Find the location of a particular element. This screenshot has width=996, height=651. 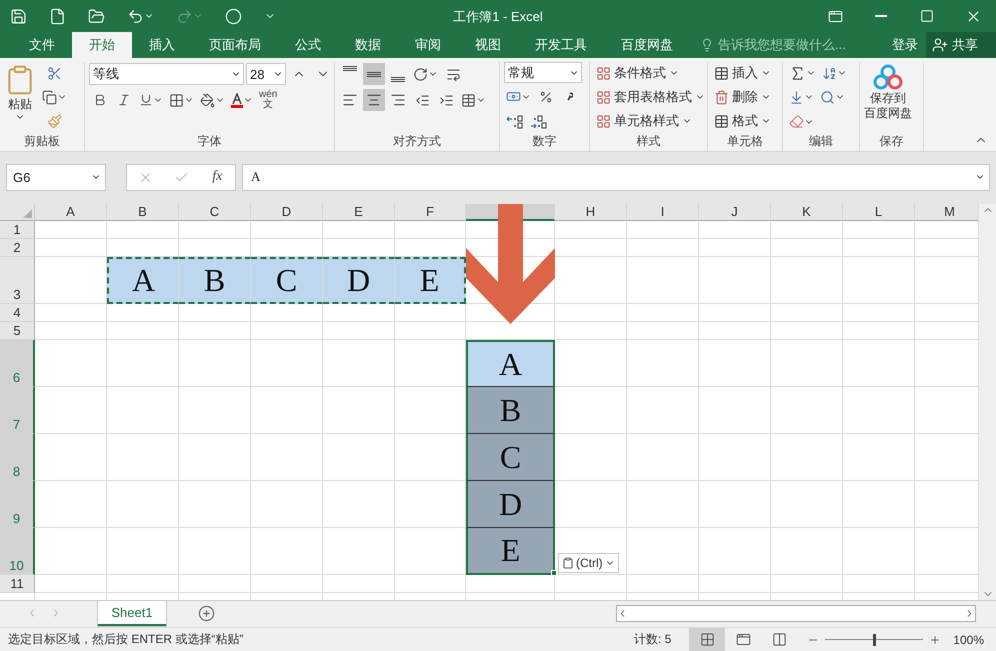

column-header: E is located at coordinates (359, 212).